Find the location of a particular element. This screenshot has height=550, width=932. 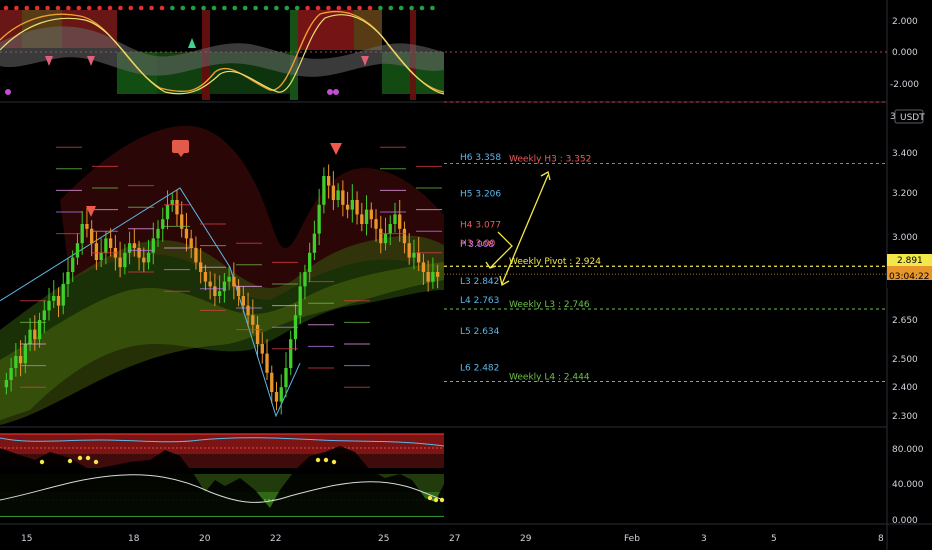

price-tick-label: 3.200 is located at coordinates (905, 194).